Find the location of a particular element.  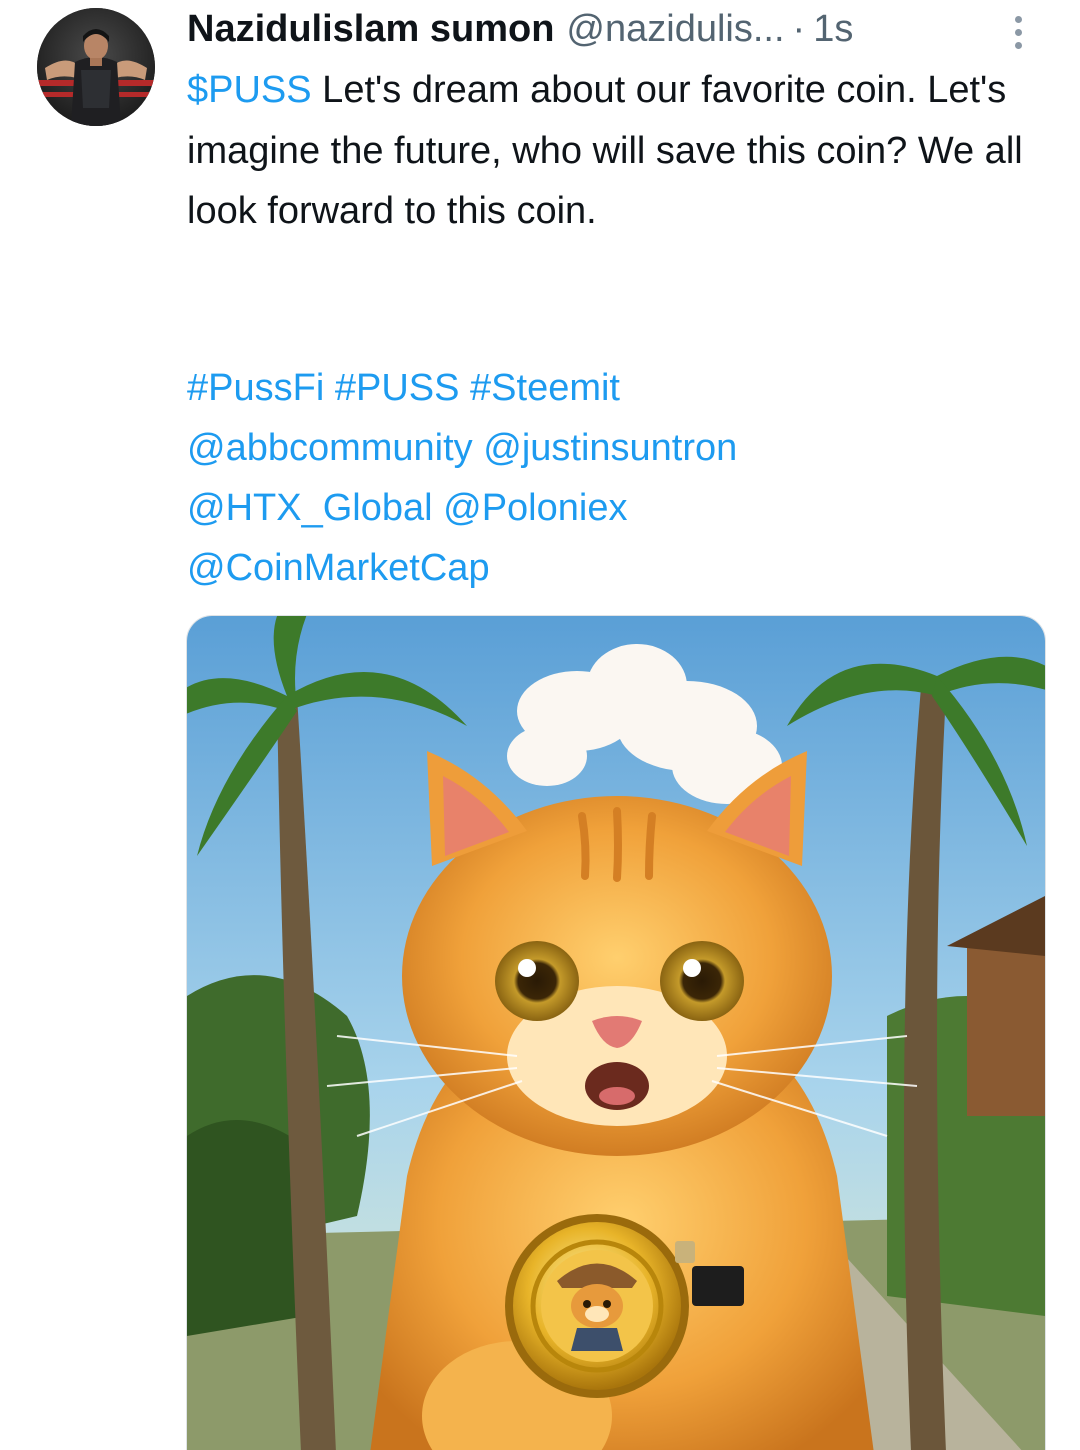

hashtag-row: #PussFi #PUSS #Steemit is located at coordinates (617, 388).